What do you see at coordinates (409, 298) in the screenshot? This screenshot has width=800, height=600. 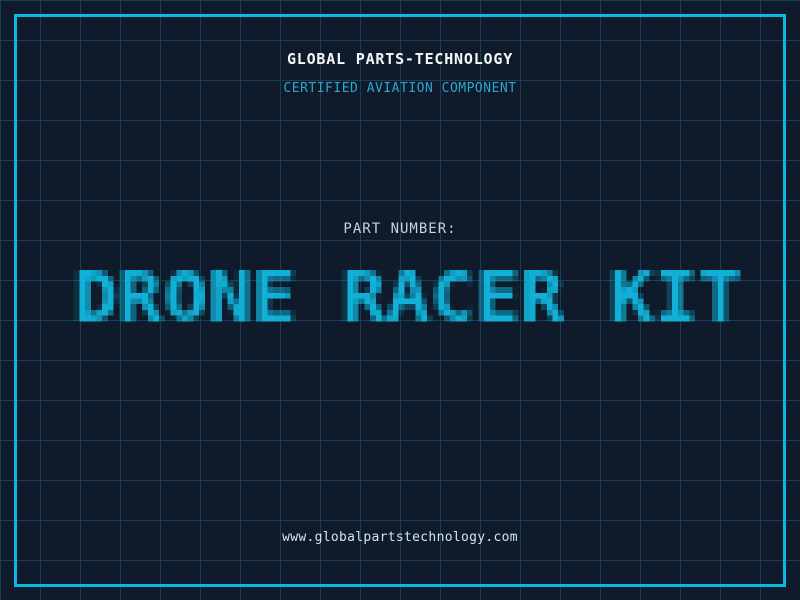 I see `part-number-display` at bounding box center [409, 298].